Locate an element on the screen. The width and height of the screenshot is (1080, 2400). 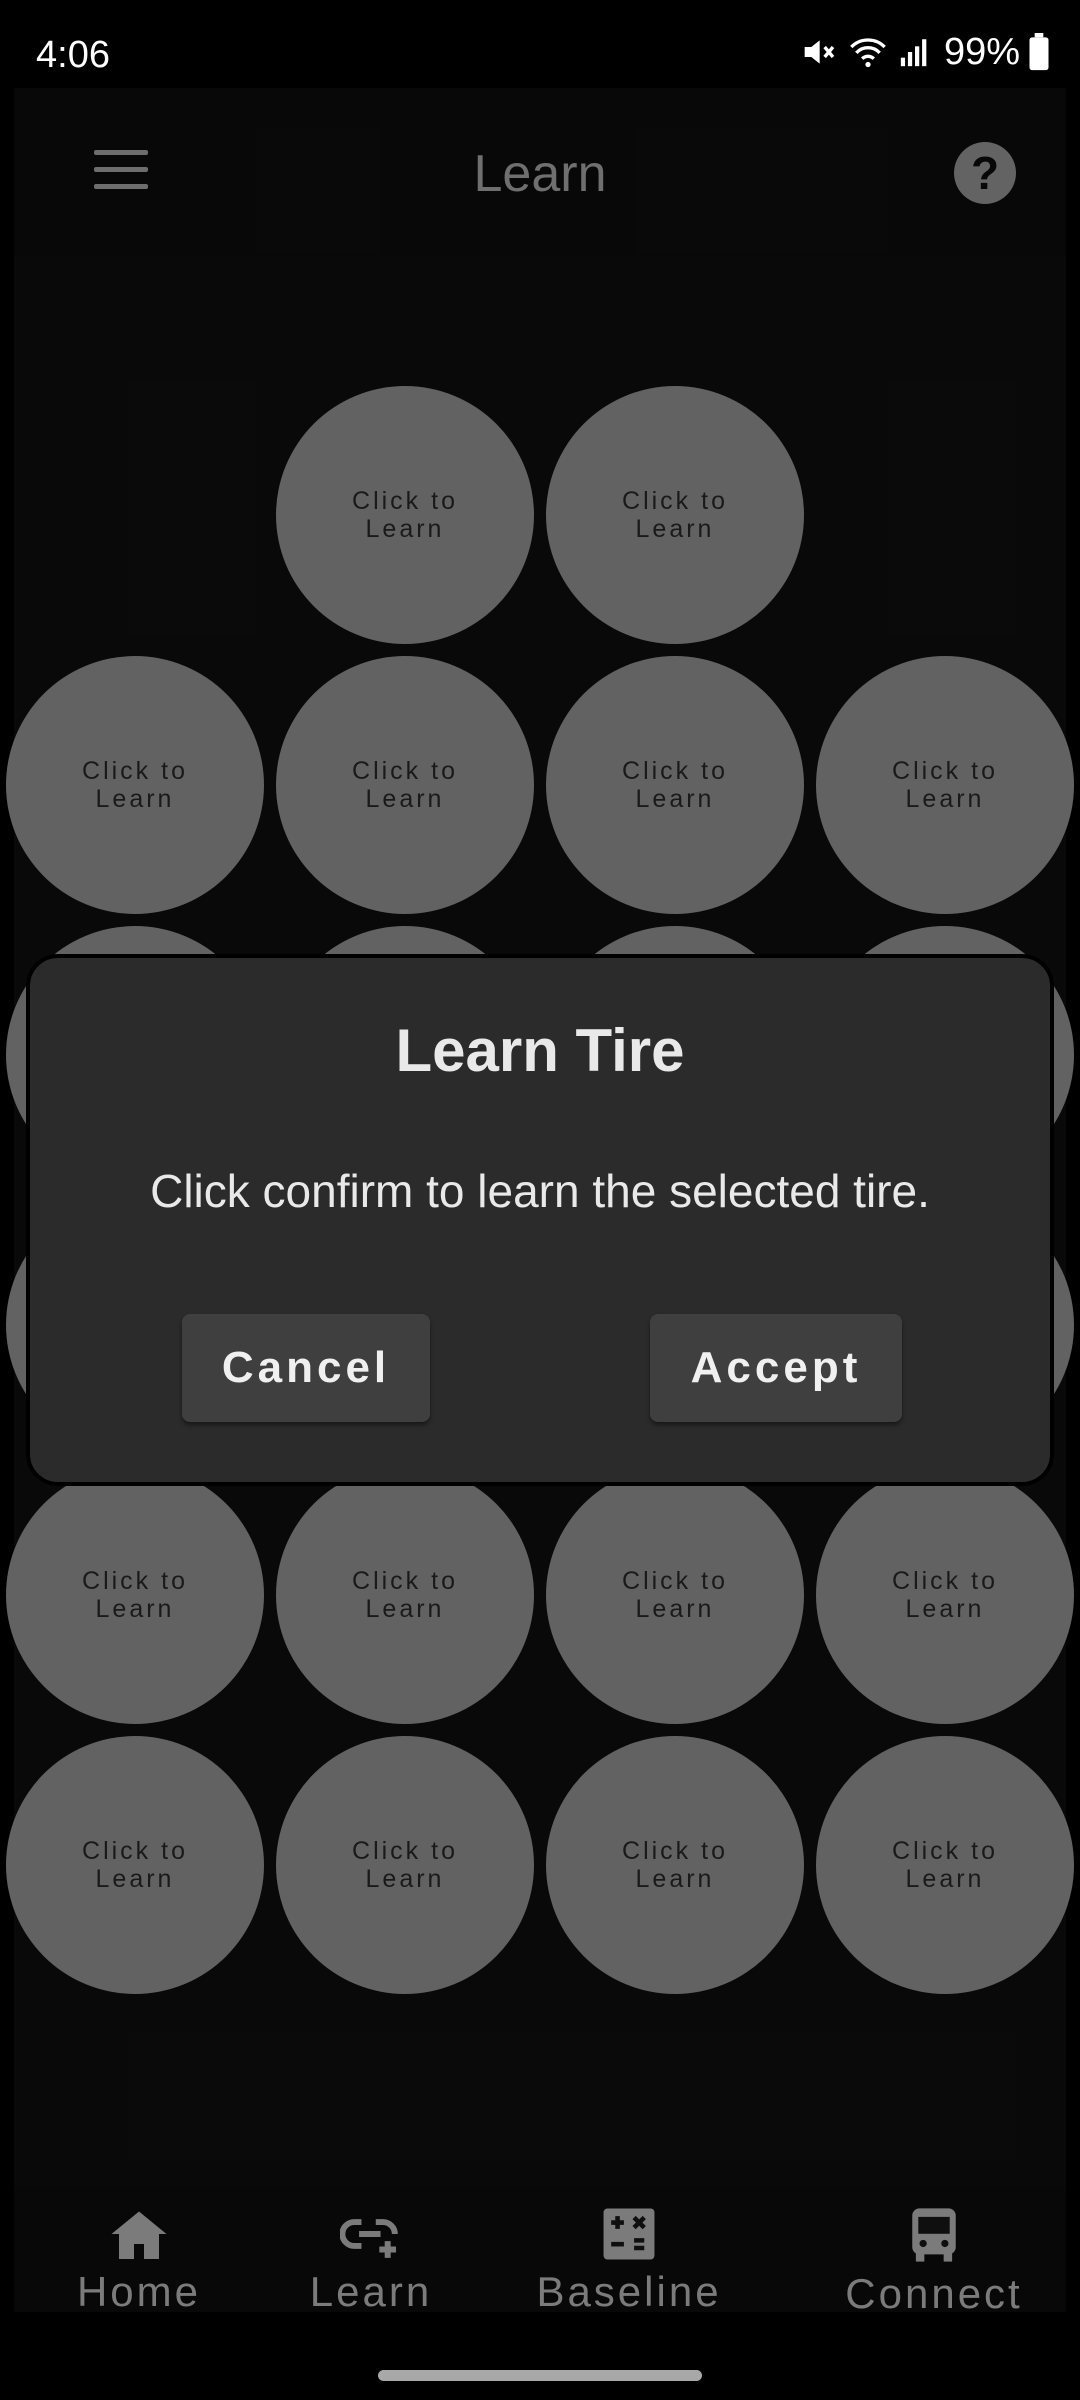
status-bar: 4:06 99% is located at coordinates (540, 44).